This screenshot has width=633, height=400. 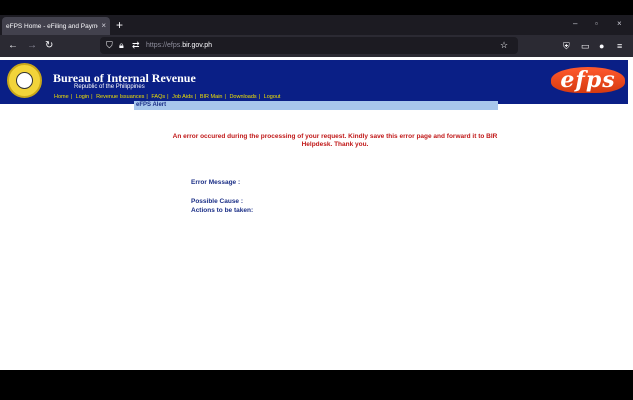 I want to click on maximize-icon: ▫, so click(x=596, y=24).